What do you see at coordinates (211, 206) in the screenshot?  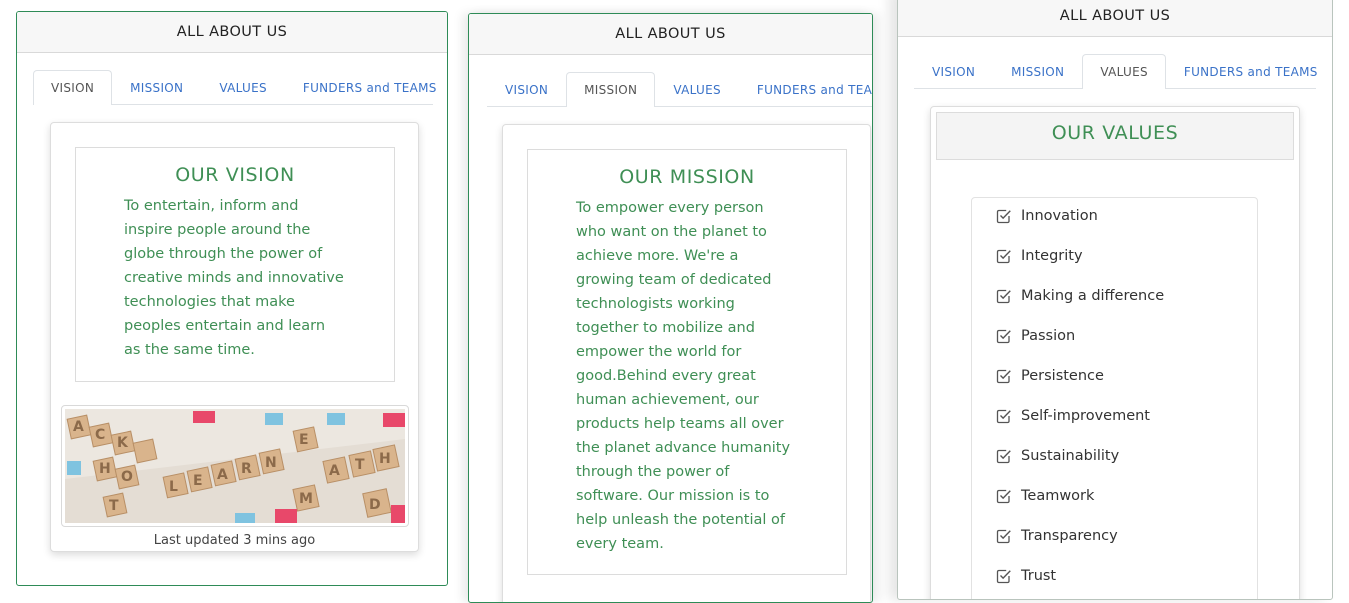 I see `vision-line: To entertain, inform and` at bounding box center [211, 206].